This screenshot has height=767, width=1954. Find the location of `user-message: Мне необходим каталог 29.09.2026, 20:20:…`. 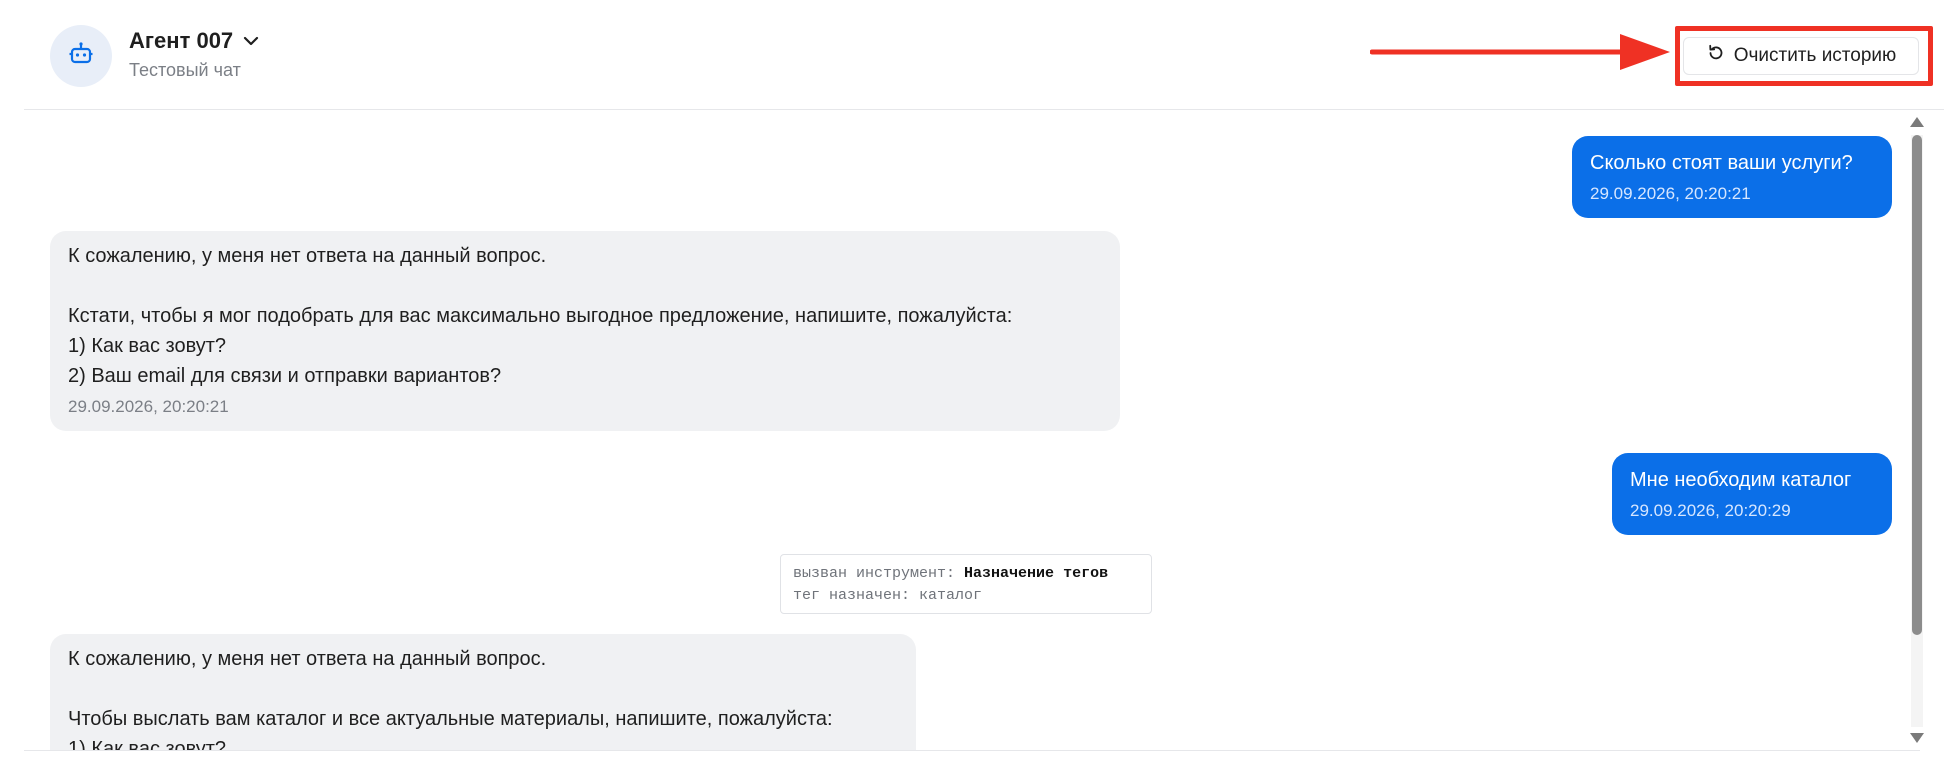

user-message: Мне необходим каталог 29.09.2026, 20:20:… is located at coordinates (1752, 494).